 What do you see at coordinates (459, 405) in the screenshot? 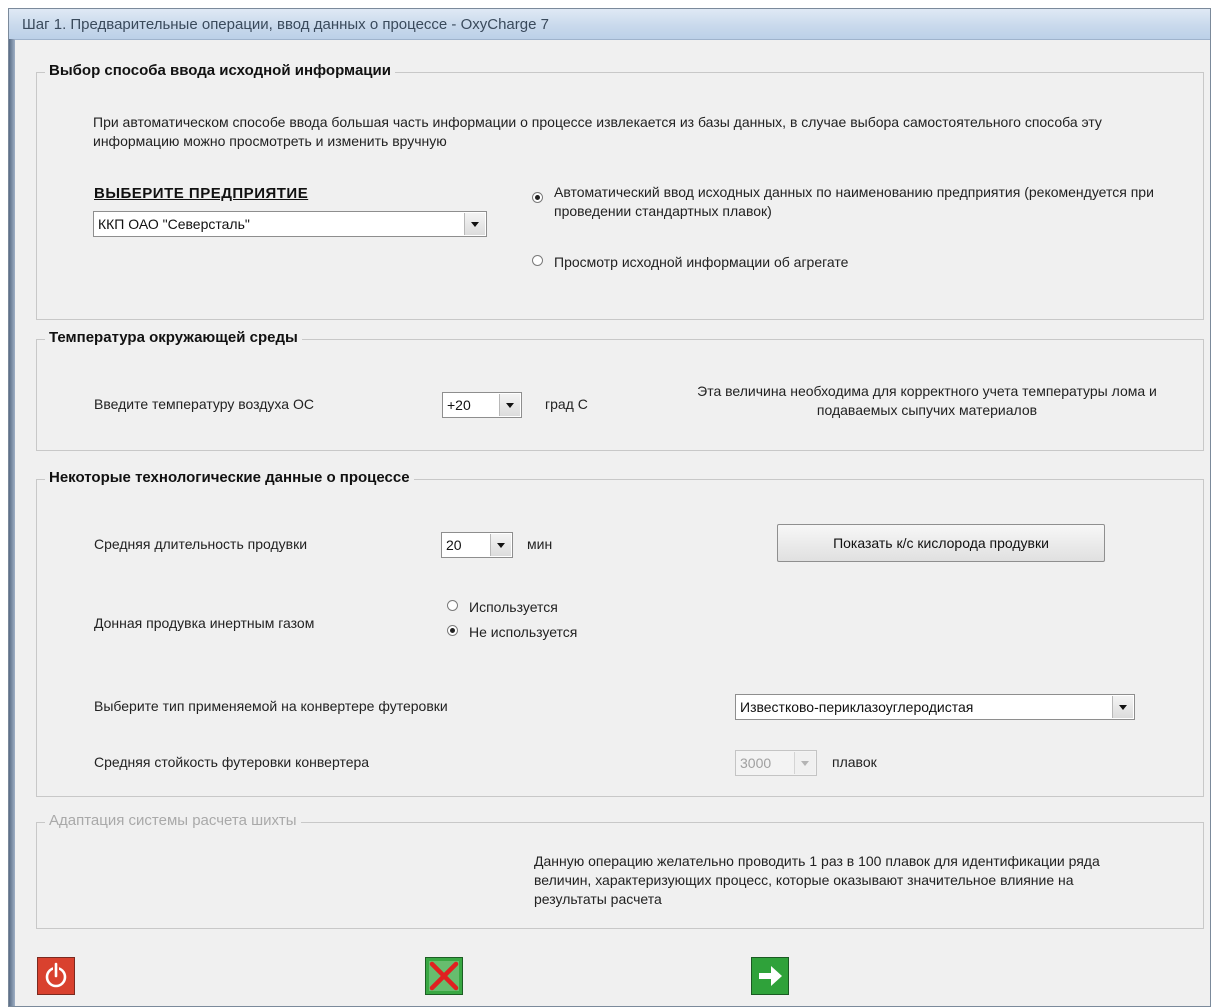
I see `temperature-select-value: +20` at bounding box center [459, 405].